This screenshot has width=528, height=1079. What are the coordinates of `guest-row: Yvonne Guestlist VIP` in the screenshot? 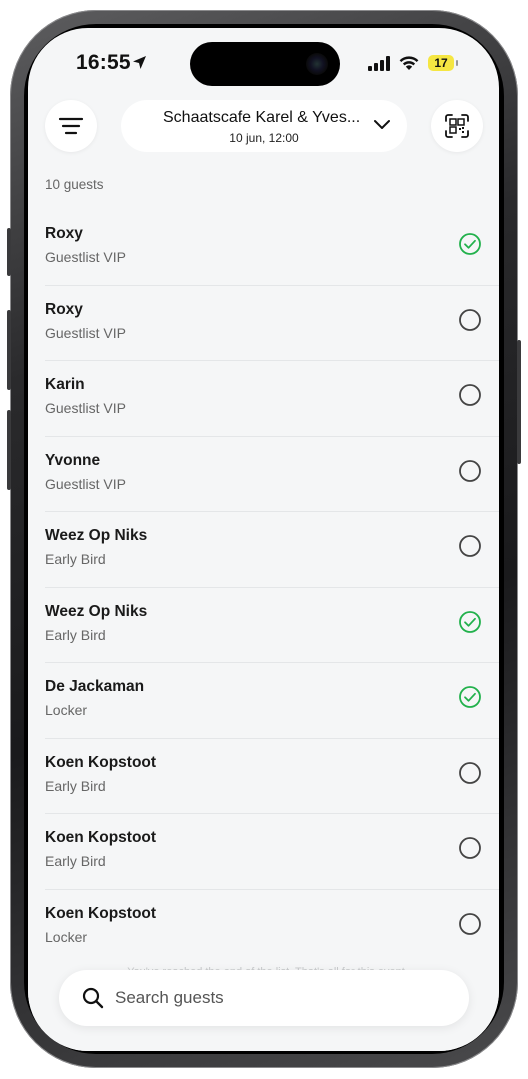 It's located at (272, 474).